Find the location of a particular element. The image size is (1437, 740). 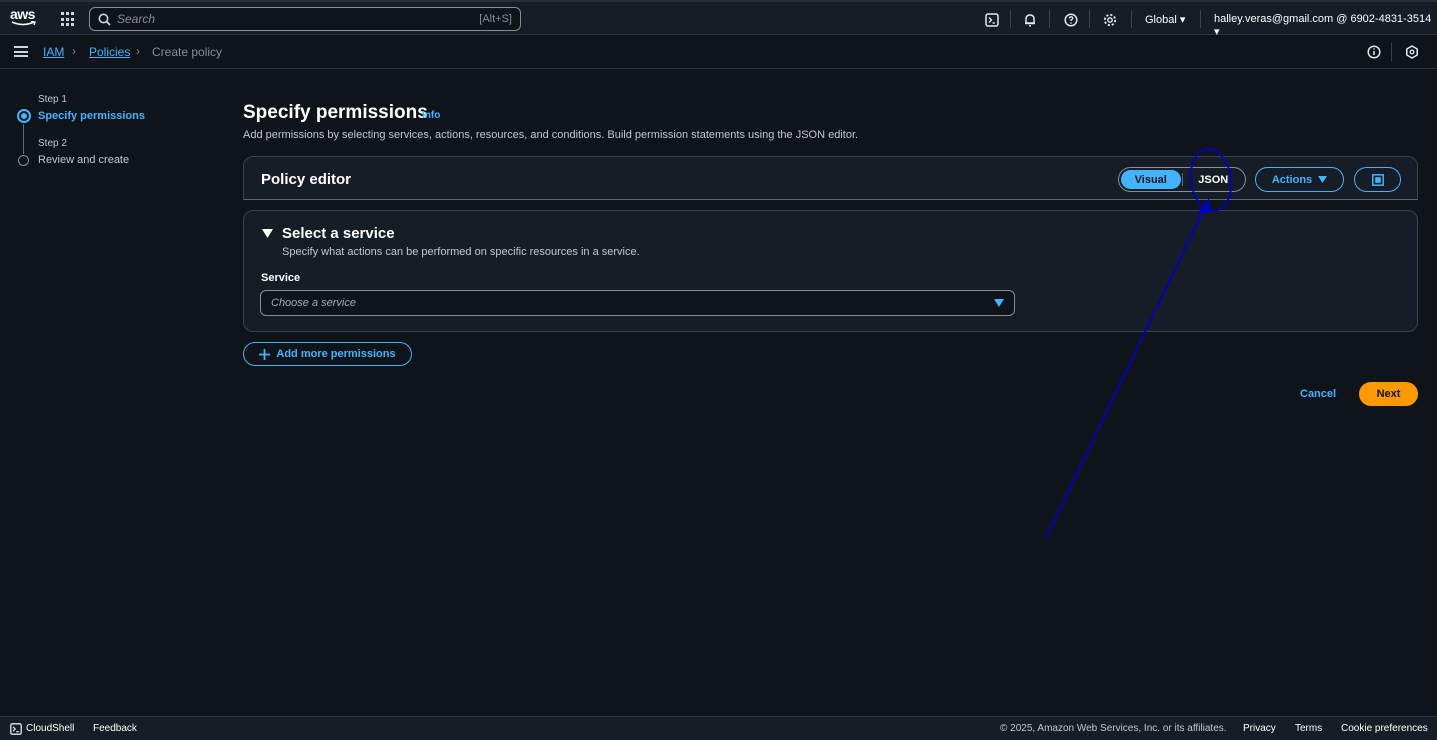

service-select-placeholder: Choose a service is located at coordinates (313, 303).